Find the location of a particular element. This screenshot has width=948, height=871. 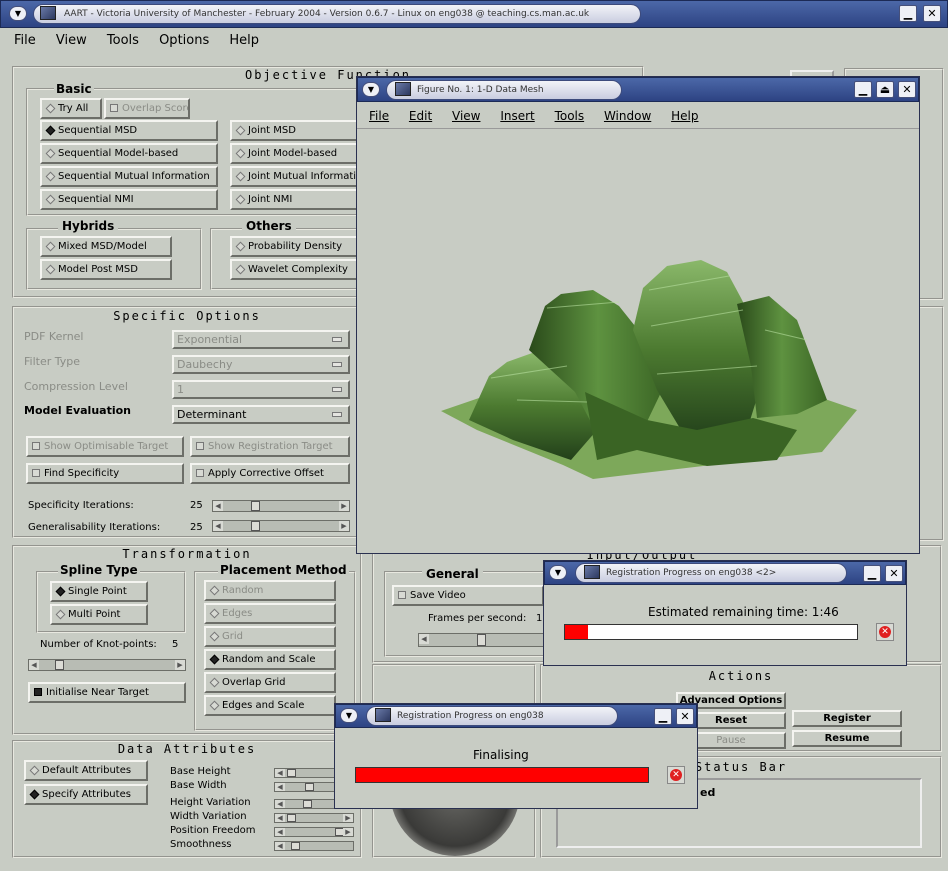

register-button: Register is located at coordinates (847, 718).